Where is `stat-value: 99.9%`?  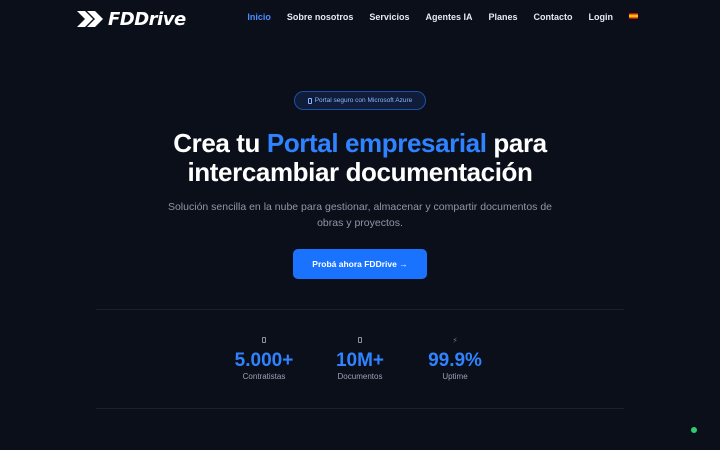
stat-value: 99.9% is located at coordinates (455, 360).